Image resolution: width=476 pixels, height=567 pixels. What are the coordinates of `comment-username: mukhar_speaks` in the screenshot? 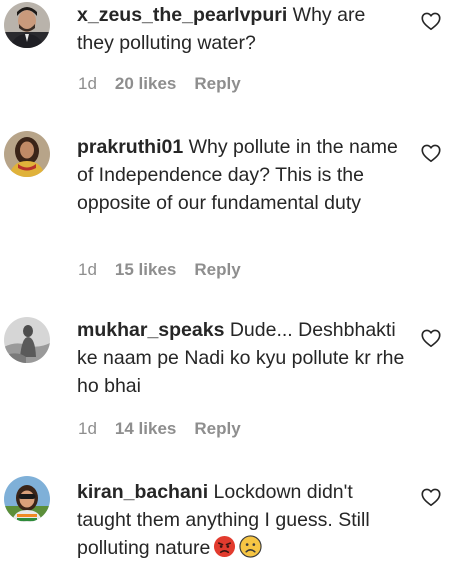 It's located at (150, 330).